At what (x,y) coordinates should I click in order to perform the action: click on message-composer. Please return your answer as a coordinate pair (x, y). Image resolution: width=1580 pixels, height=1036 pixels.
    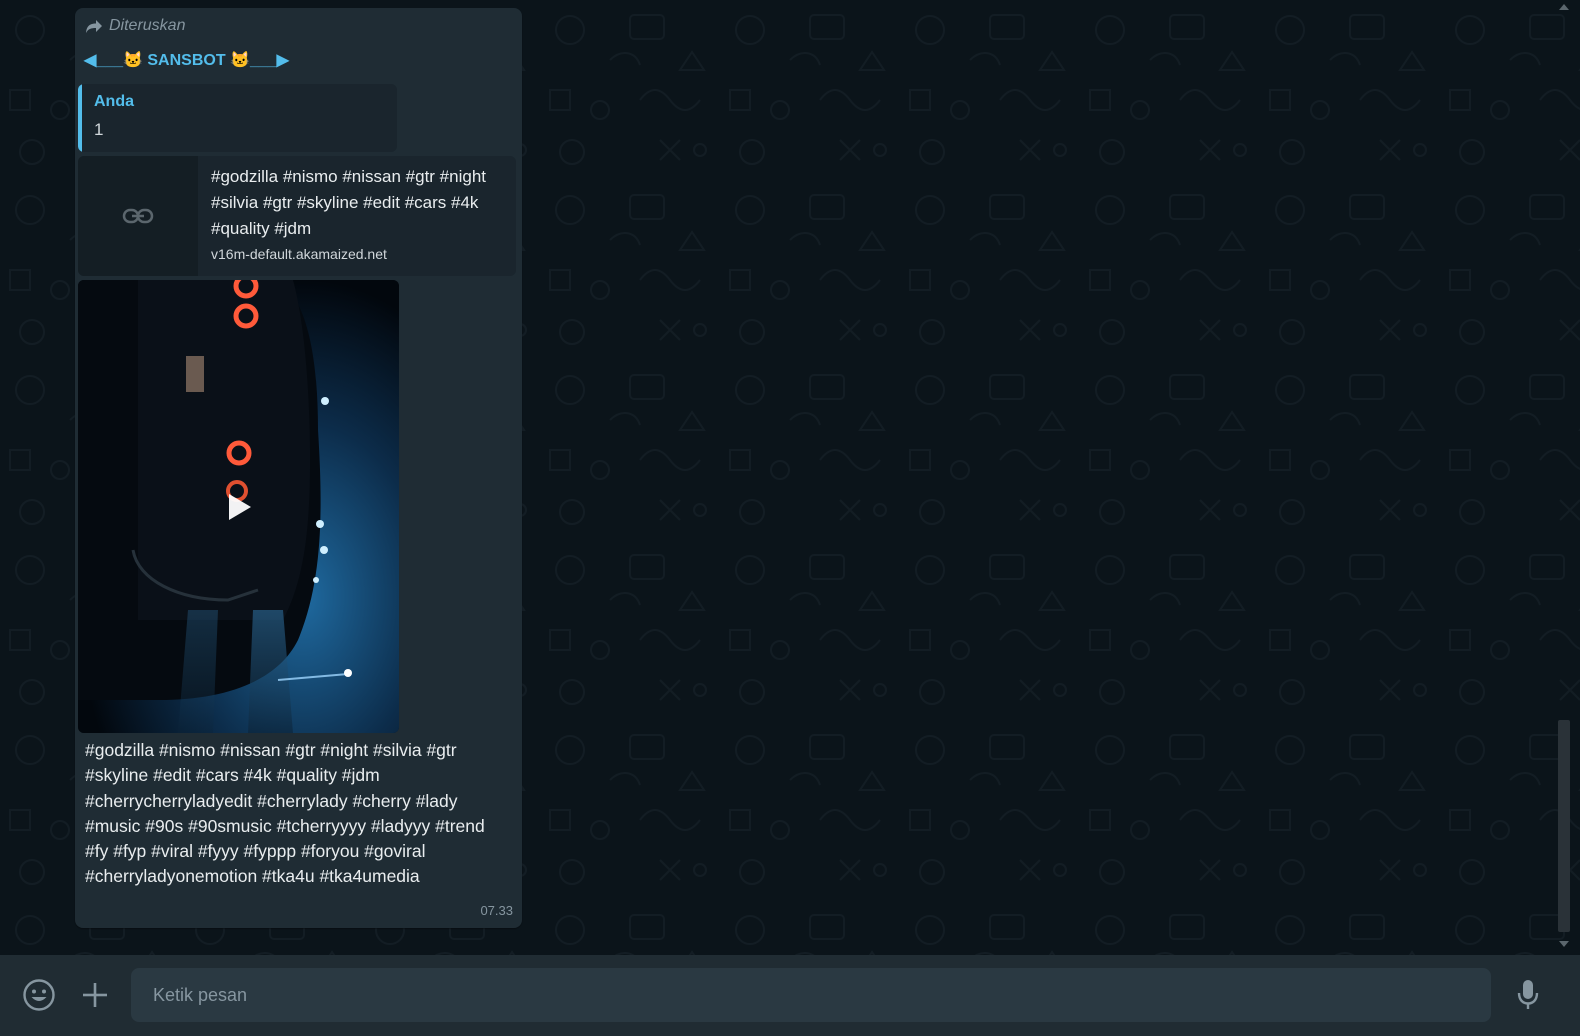
    Looking at the image, I should click on (790, 995).